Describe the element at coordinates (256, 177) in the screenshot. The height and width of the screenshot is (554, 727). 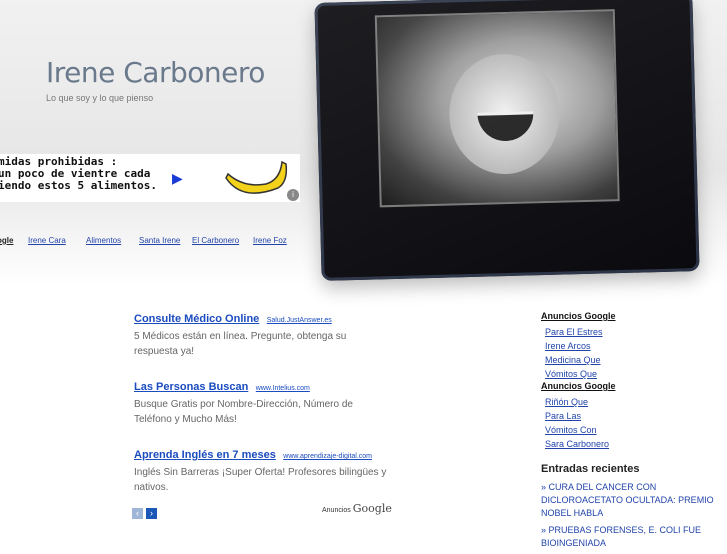
I see `banana-icon` at that location.